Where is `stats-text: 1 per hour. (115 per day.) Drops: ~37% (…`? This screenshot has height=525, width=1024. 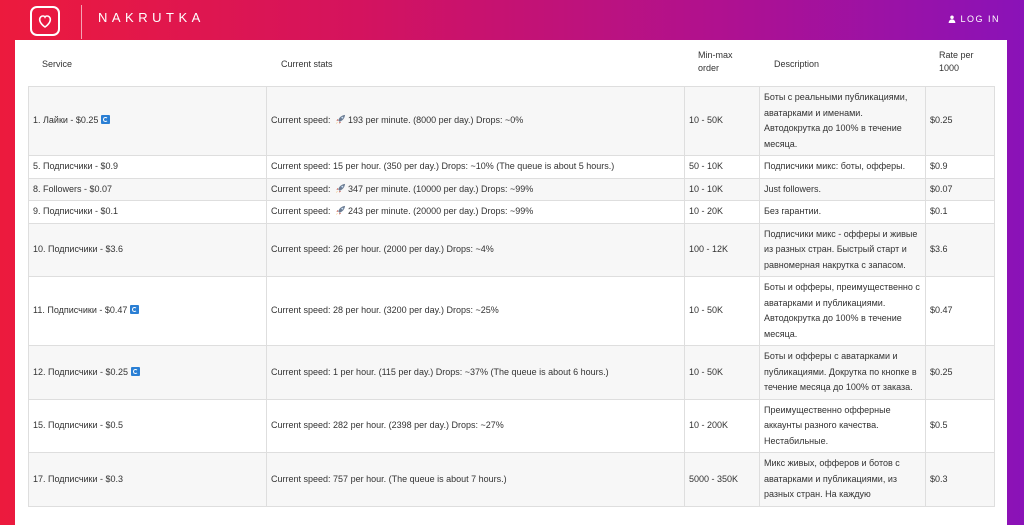 stats-text: 1 per hour. (115 per day.) Drops: ~37% (… is located at coordinates (471, 371).